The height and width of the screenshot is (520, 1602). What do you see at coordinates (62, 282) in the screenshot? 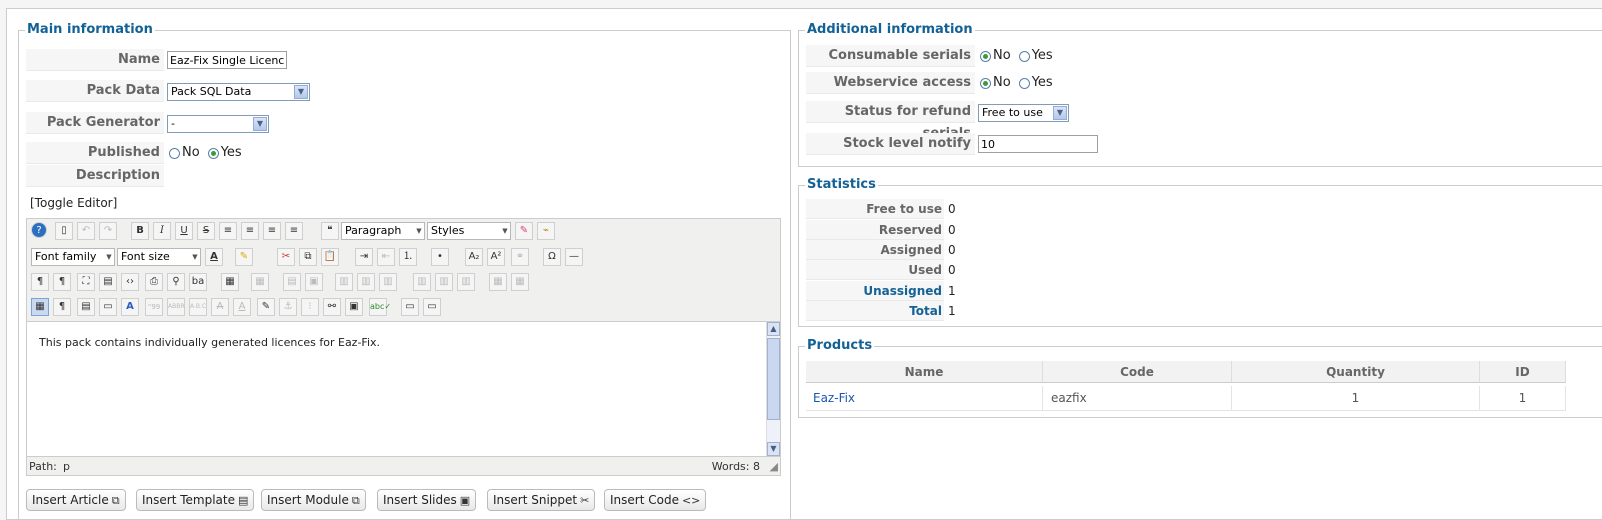
I see `rtl-icon: ¶` at bounding box center [62, 282].